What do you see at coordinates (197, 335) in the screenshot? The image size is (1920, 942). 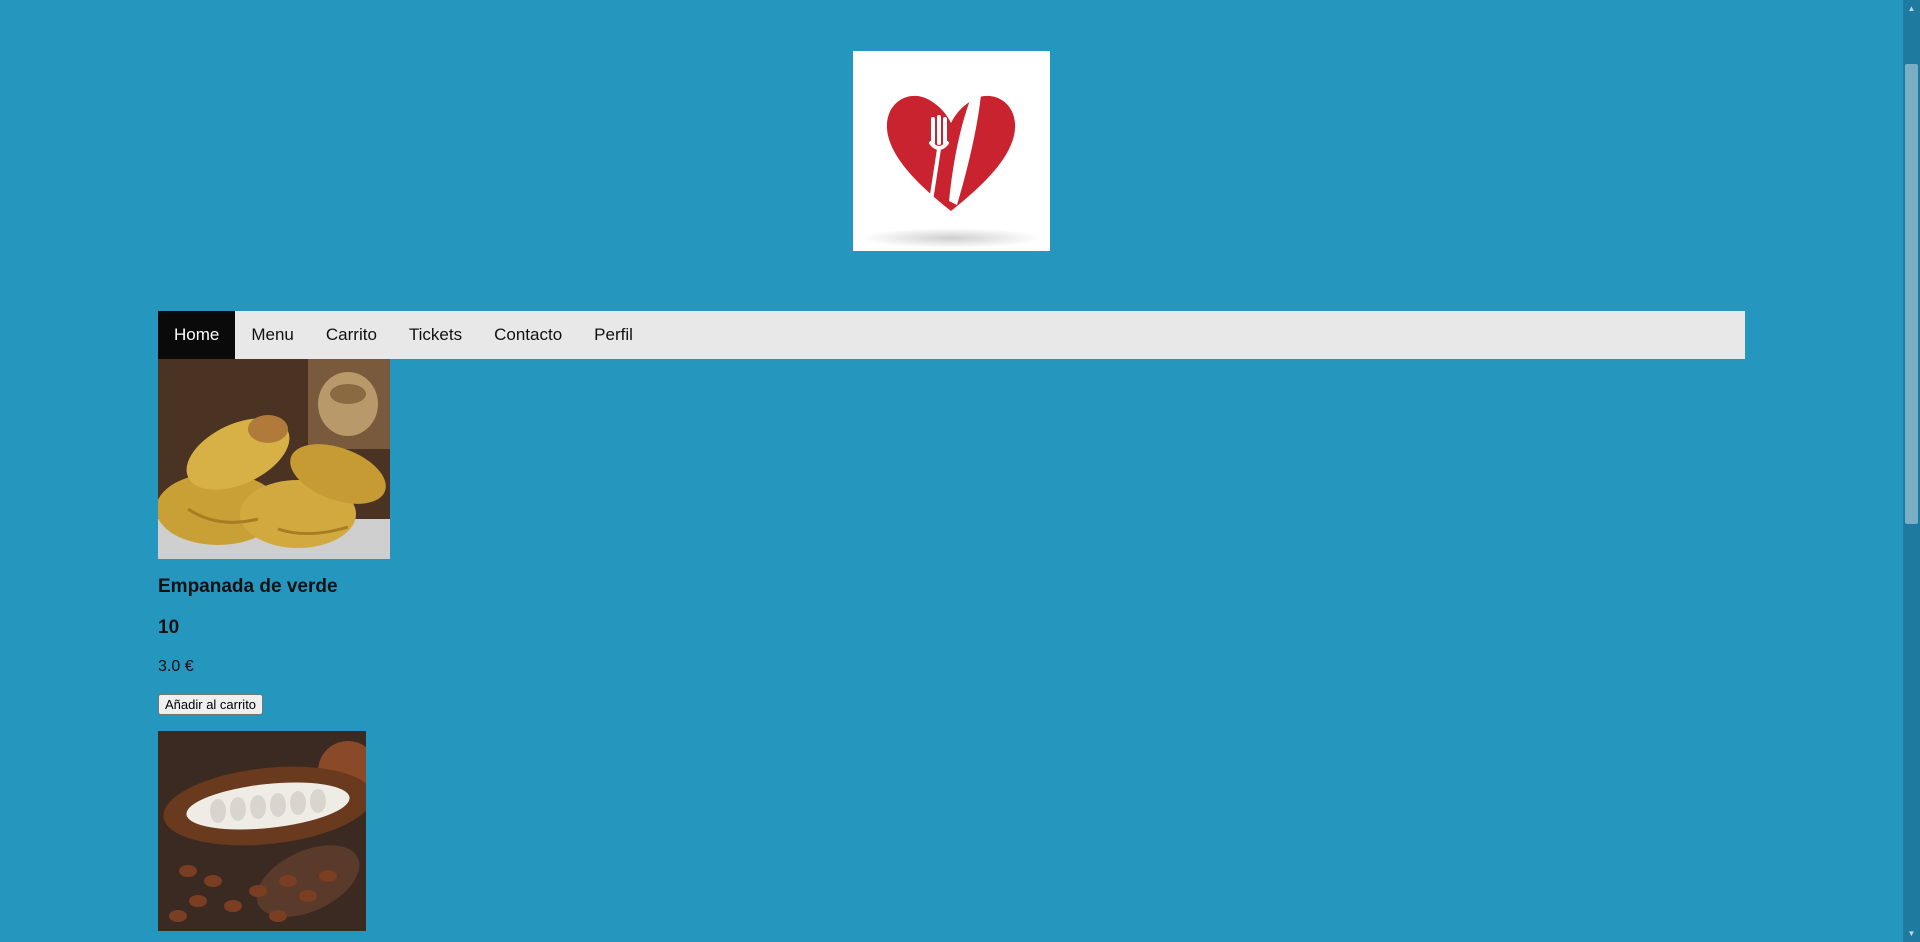 I see `nav-home: Home` at bounding box center [197, 335].